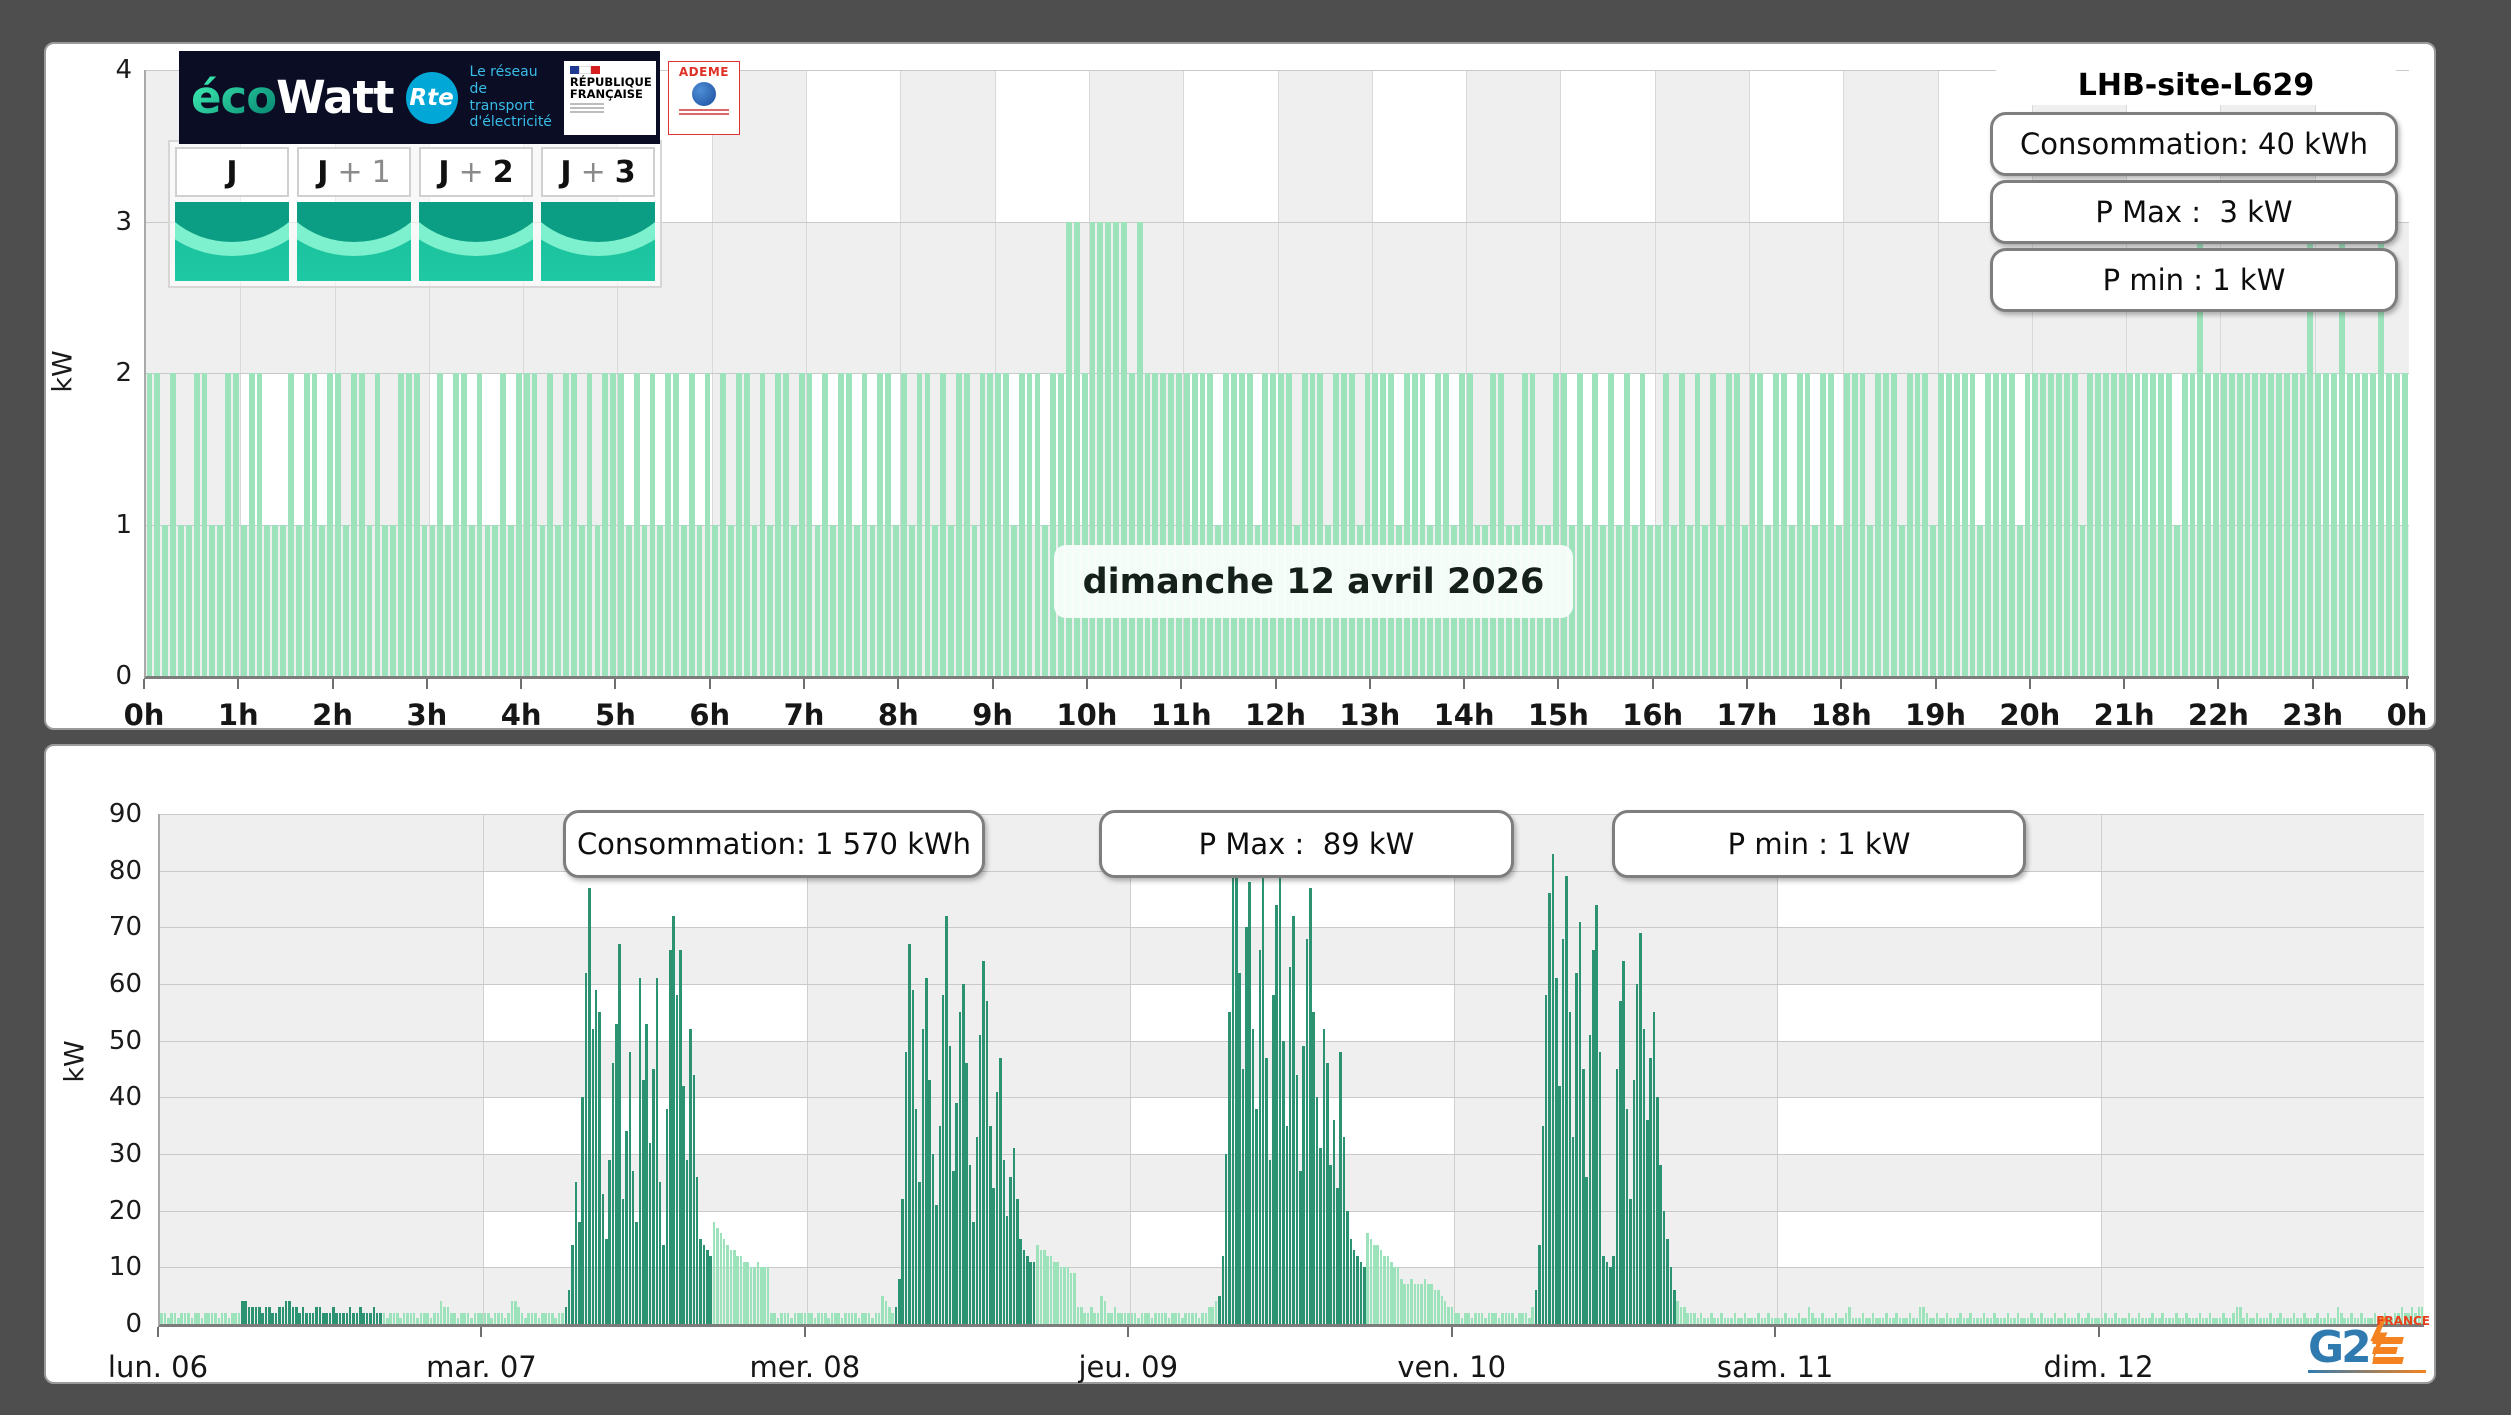 This screenshot has width=2511, height=1415. What do you see at coordinates (598, 172) in the screenshot?
I see `forecast-card-label: J +3` at bounding box center [598, 172].